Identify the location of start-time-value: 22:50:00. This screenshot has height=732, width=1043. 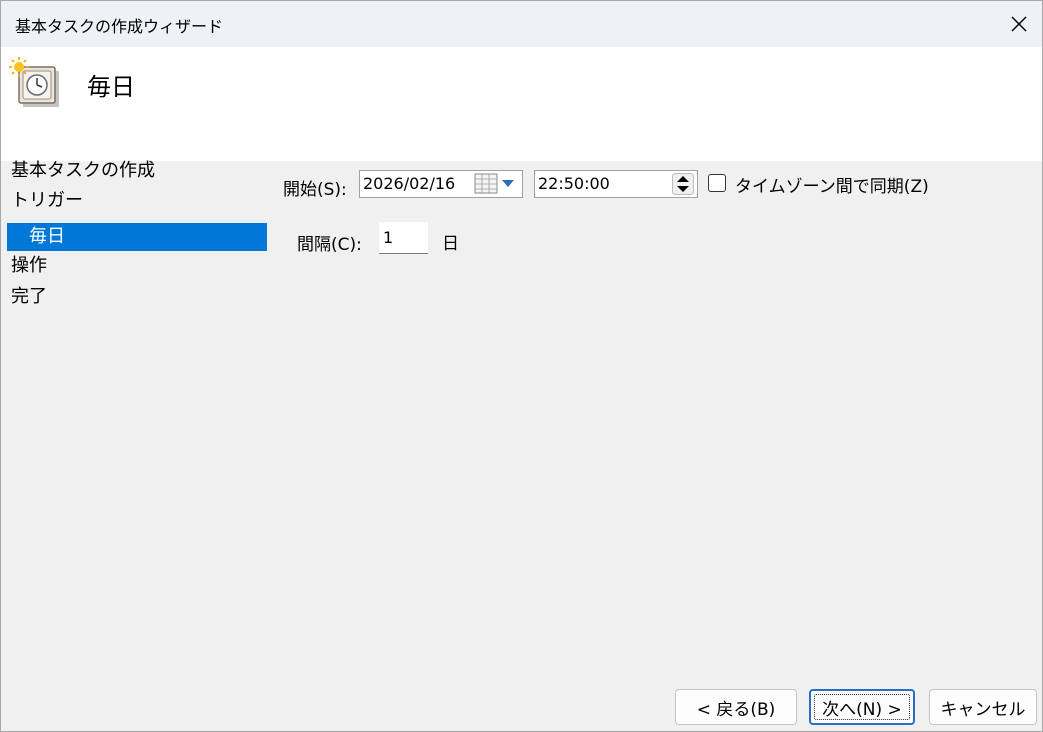
(574, 183).